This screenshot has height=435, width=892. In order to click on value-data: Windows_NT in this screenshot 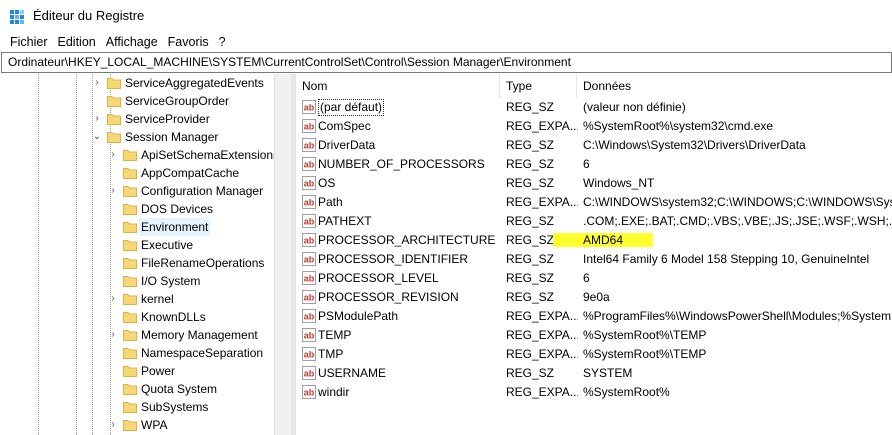, I will do `click(619, 183)`.